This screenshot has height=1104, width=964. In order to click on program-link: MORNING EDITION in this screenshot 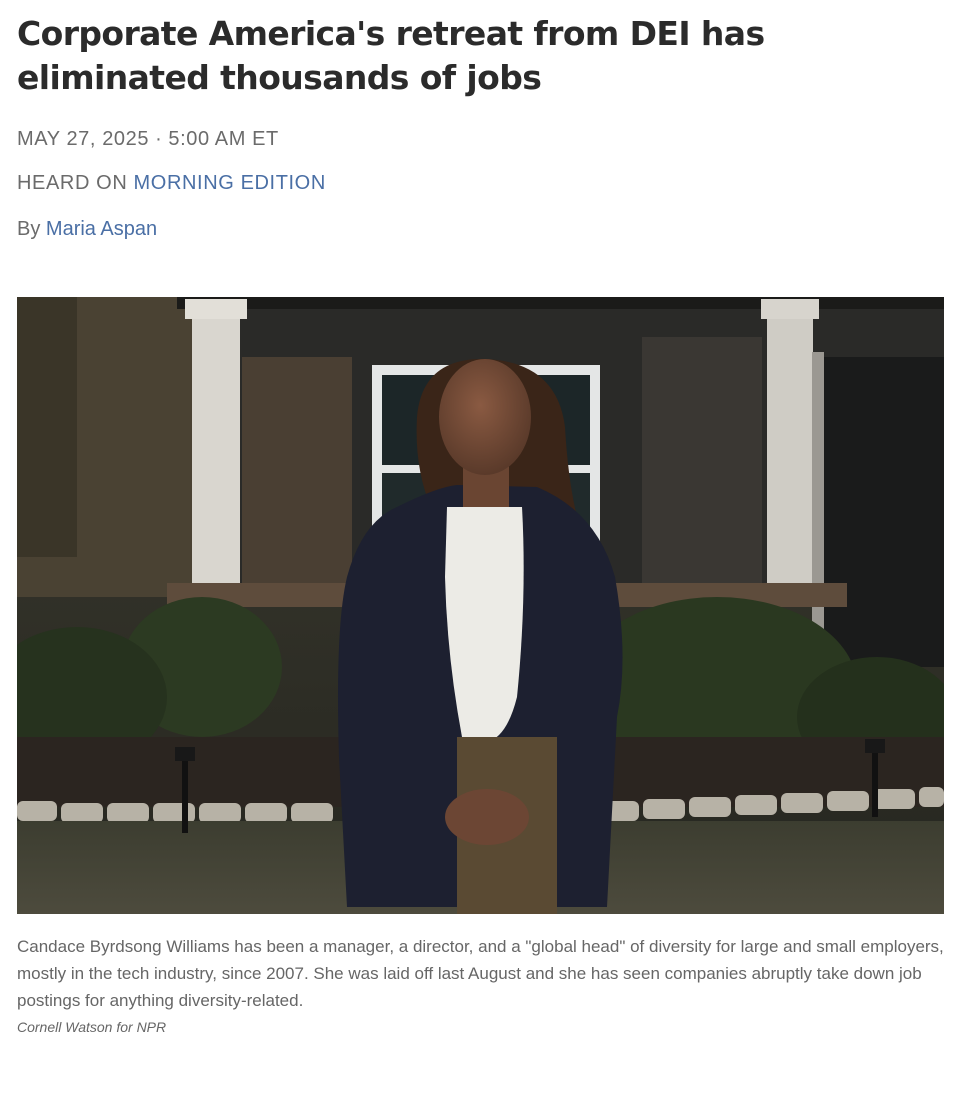, I will do `click(230, 183)`.